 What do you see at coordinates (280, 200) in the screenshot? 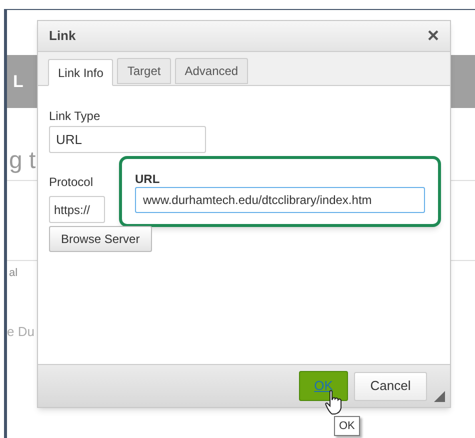
I see `url-field: www.durhamtech.edu/dtcclibrary/index.htm` at bounding box center [280, 200].